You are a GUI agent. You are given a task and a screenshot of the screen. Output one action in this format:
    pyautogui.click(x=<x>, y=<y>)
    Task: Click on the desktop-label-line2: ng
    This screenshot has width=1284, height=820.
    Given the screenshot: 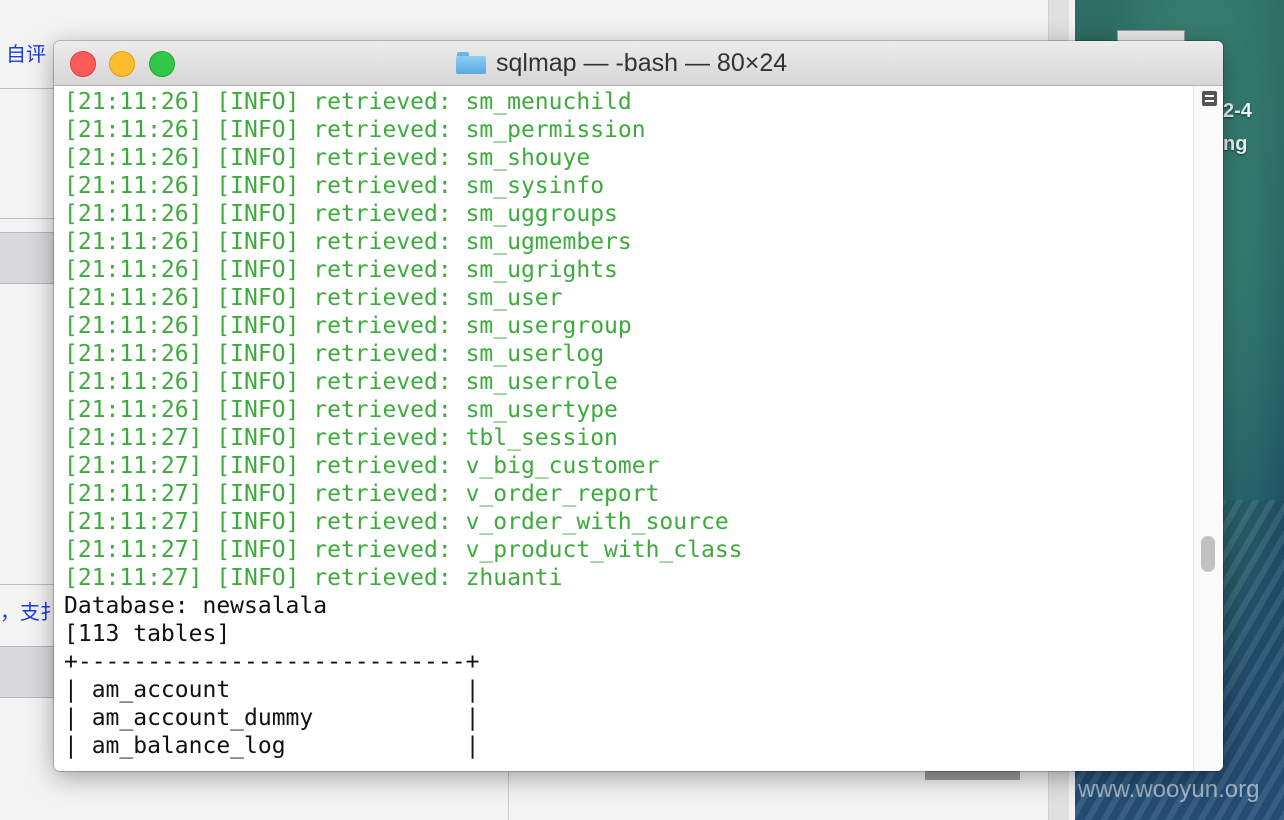 What is the action you would take?
    pyautogui.click(x=1235, y=144)
    